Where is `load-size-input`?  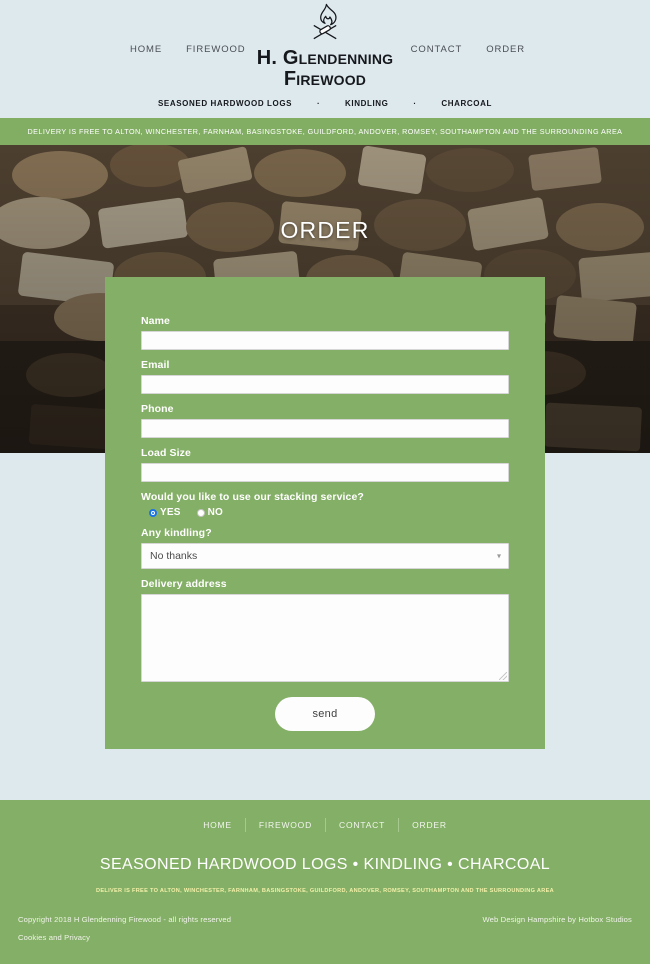 load-size-input is located at coordinates (325, 472).